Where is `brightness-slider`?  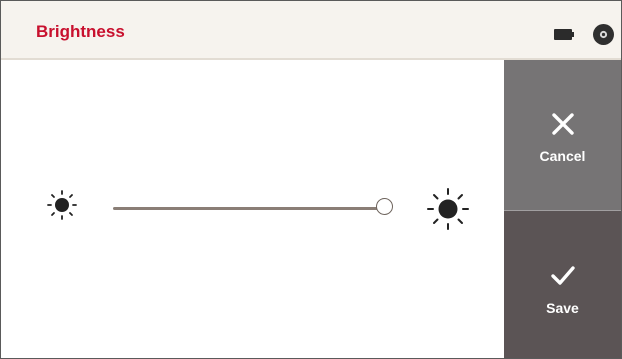
brightness-slider is located at coordinates (255, 208).